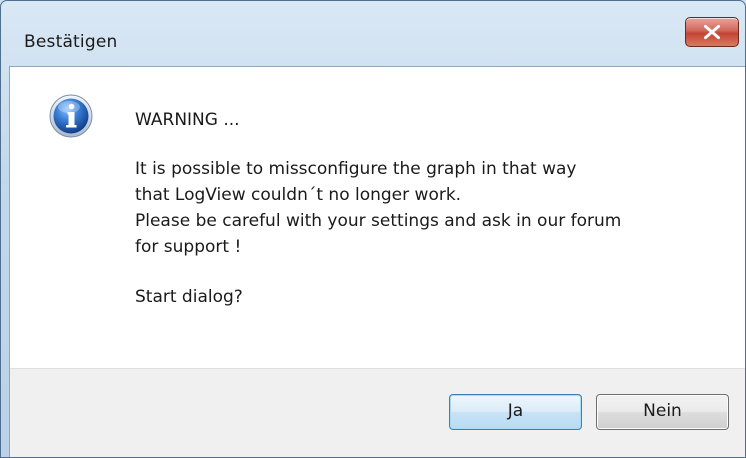 This screenshot has width=746, height=458. What do you see at coordinates (662, 412) in the screenshot?
I see `no-button: Nein` at bounding box center [662, 412].